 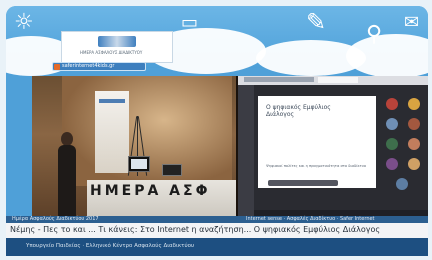 I want to click on ticker-left: Ημέρα Ασφαλούς Διαδικτύου 2017, so click(x=55, y=219).